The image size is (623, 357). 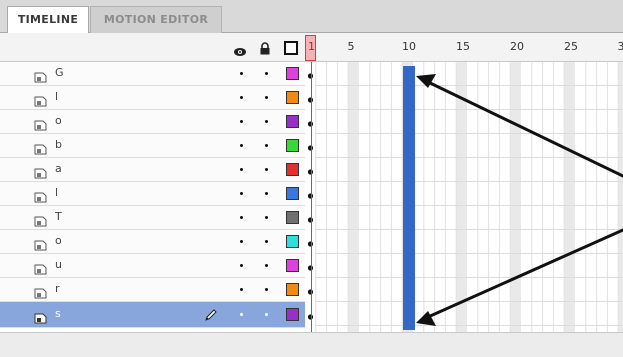 I want to click on ruler-number: 25, so click(x=571, y=46).